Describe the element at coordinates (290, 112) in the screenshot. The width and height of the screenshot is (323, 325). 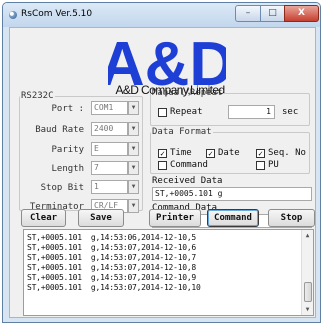
I see `interval-unit-label: sec` at that location.